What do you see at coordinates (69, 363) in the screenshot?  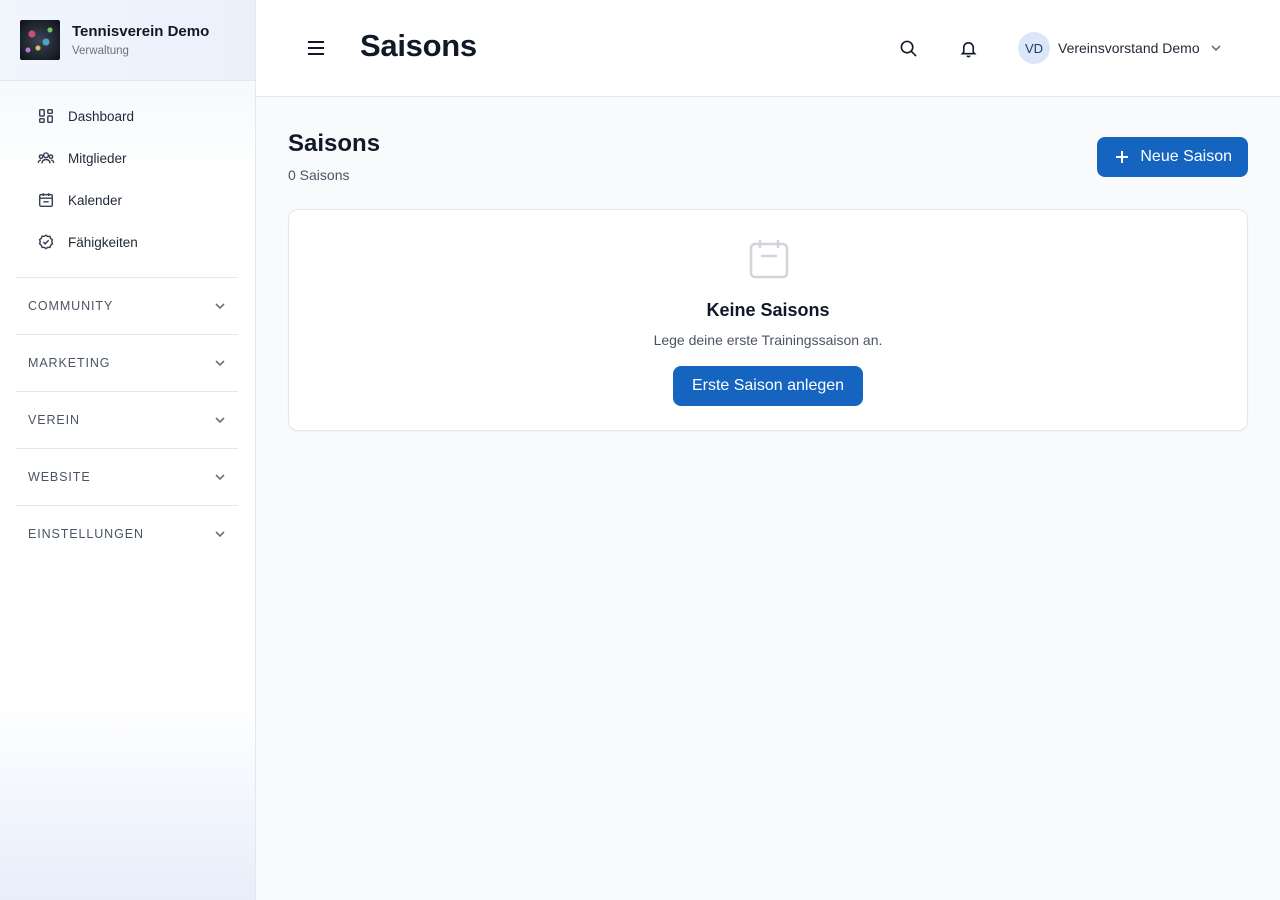 I see `group-label: MARKETING` at bounding box center [69, 363].